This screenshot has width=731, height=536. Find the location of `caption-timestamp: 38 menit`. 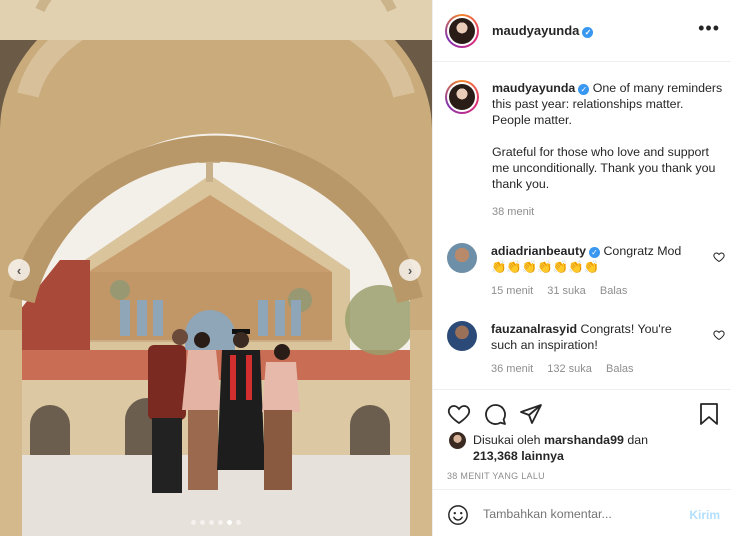

caption-timestamp: 38 menit is located at coordinates (608, 212).